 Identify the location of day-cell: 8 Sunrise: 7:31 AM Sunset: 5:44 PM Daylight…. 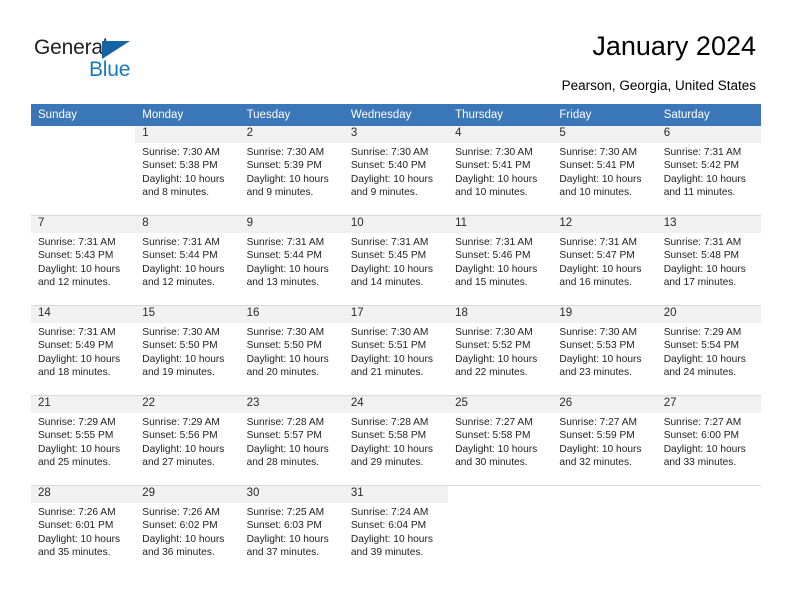
(187, 260).